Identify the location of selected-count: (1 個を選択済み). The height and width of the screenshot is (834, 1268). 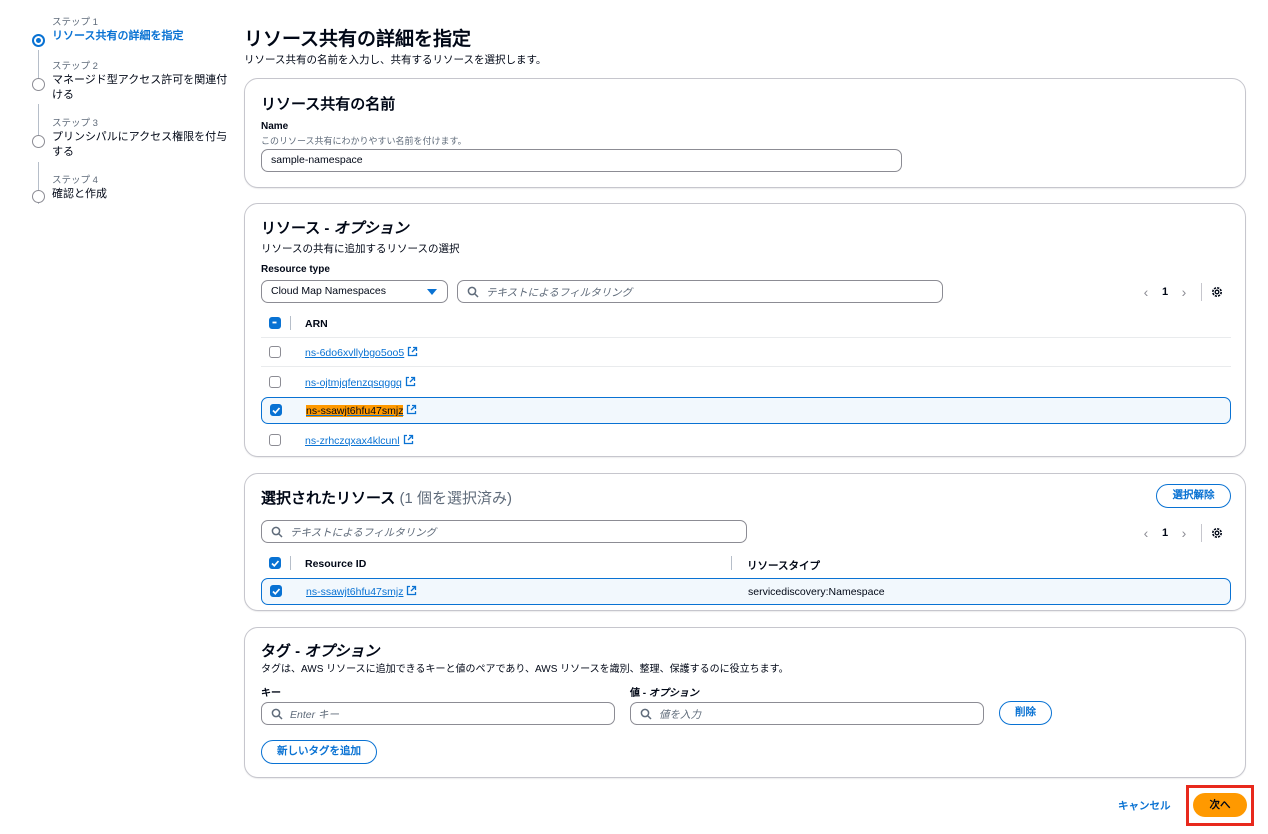
(455, 498).